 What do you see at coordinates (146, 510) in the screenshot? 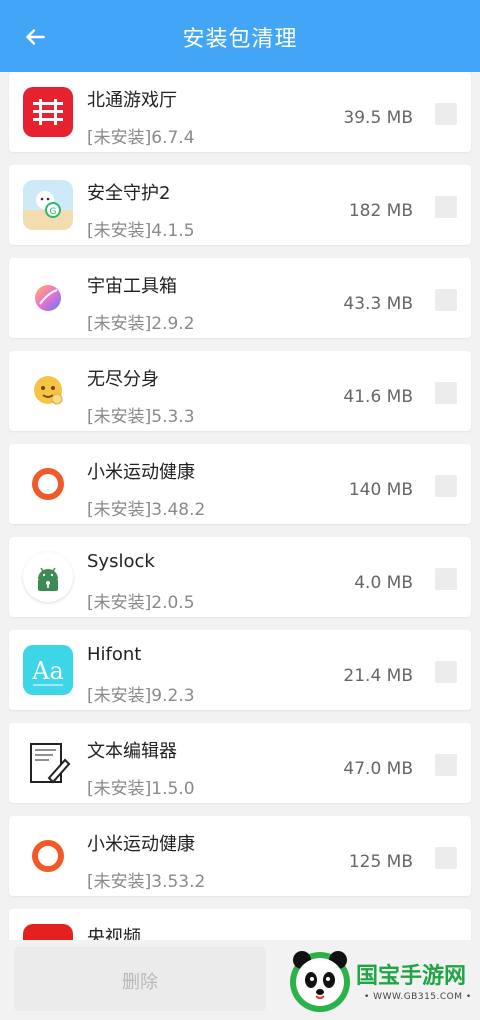
I see `app-version: [未安装]3.48.2` at bounding box center [146, 510].